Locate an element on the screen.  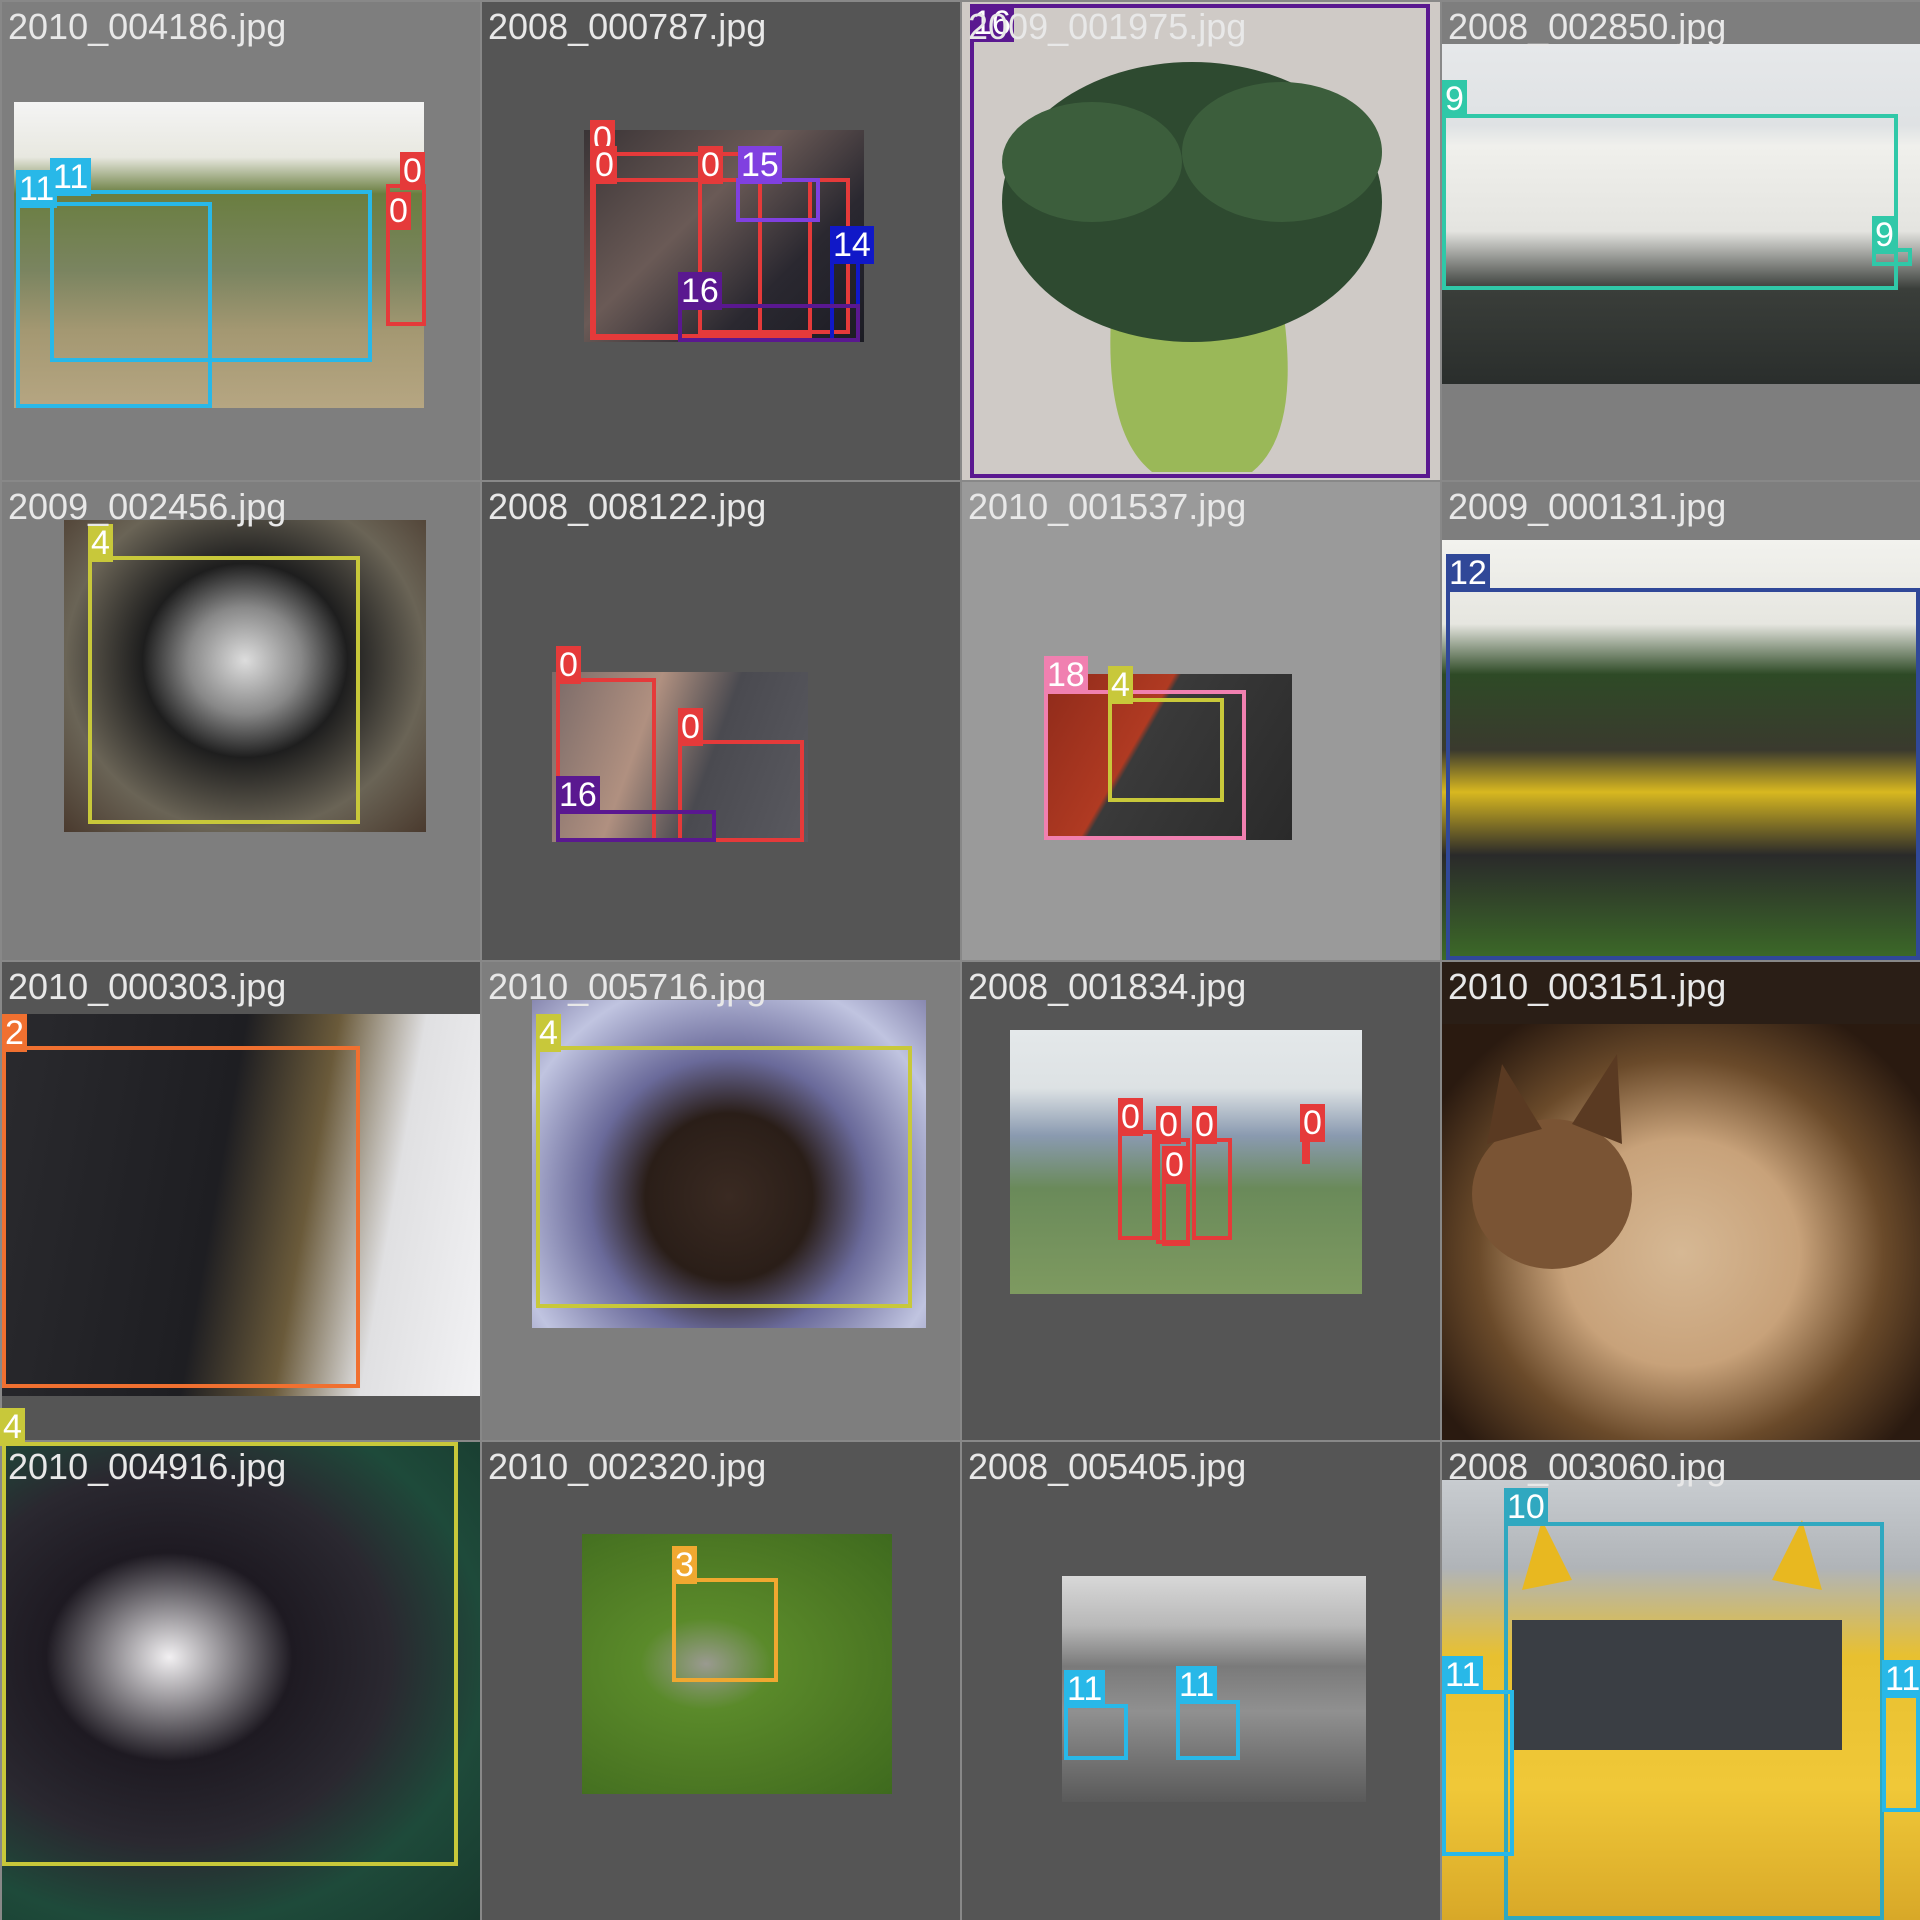
image-filename: 2010_004916.jpg is located at coordinates (147, 1466).